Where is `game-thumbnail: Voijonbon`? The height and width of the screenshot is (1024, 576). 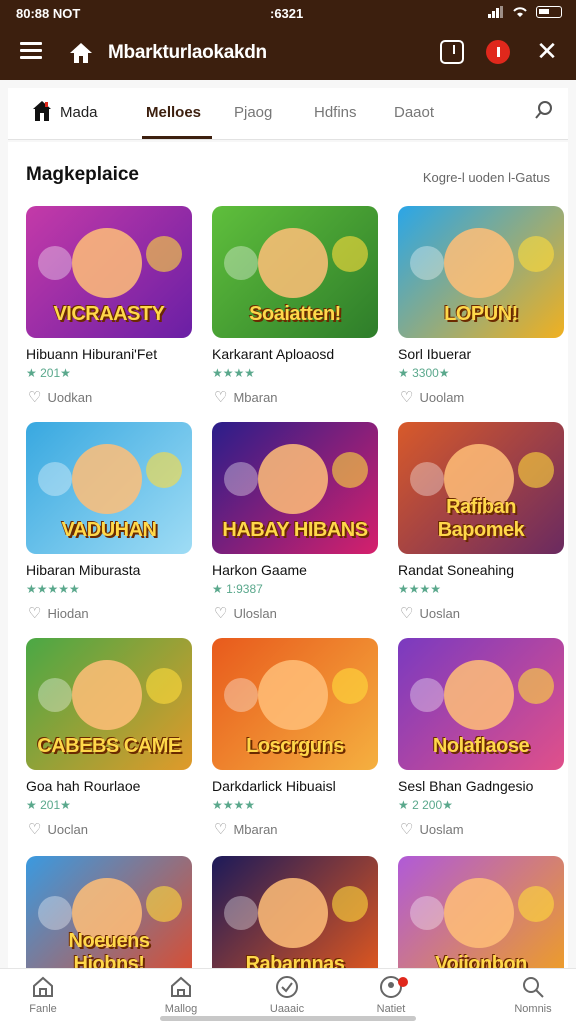
game-thumbnail: Voijonbon is located at coordinates (481, 912).